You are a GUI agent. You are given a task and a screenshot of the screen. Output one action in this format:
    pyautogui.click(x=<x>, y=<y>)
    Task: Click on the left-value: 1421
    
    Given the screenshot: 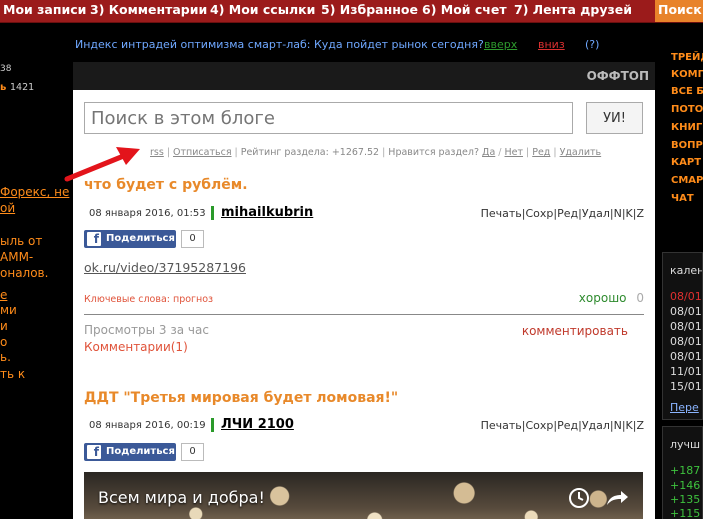 What is the action you would take?
    pyautogui.click(x=22, y=87)
    